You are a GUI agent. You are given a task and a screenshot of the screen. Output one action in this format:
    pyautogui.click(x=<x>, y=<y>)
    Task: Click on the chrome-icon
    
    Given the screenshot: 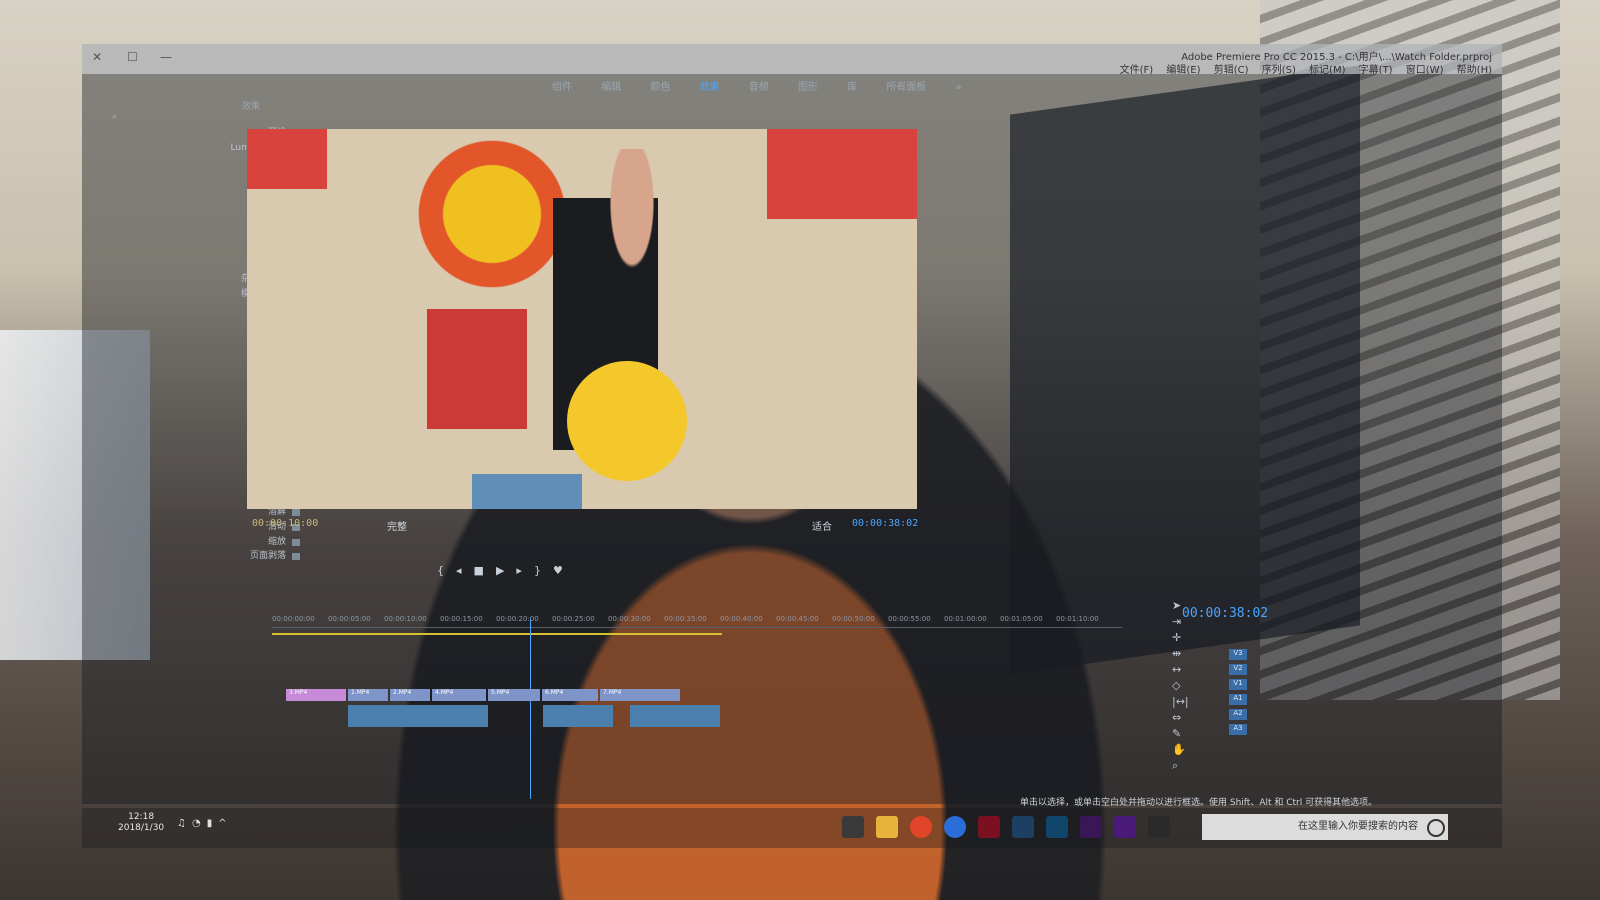 What is the action you would take?
    pyautogui.click(x=921, y=827)
    